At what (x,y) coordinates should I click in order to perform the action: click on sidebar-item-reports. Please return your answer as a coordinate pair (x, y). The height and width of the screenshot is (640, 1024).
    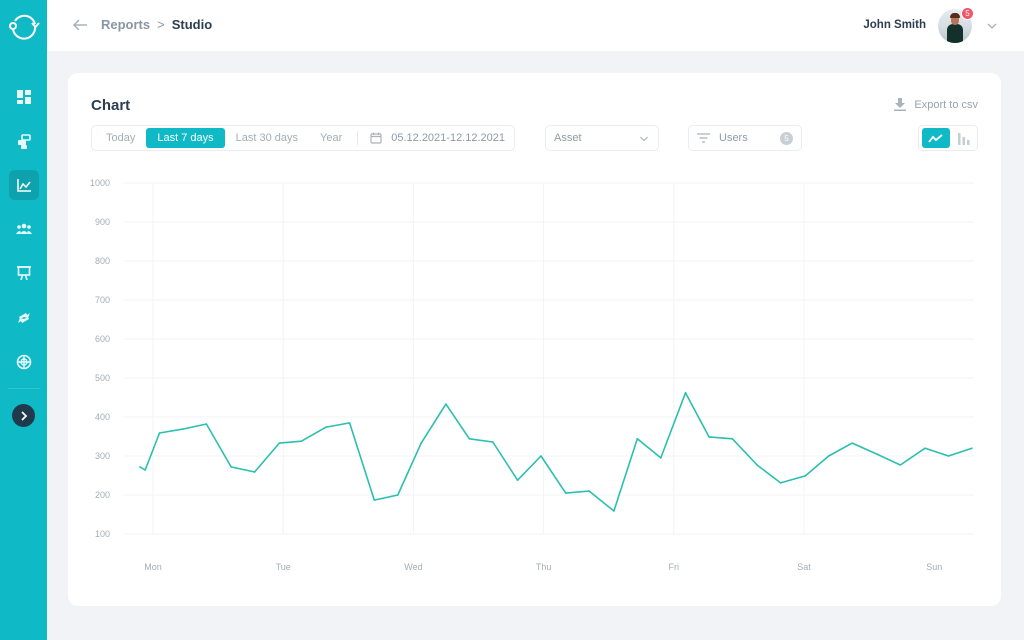
    Looking at the image, I should click on (24, 185).